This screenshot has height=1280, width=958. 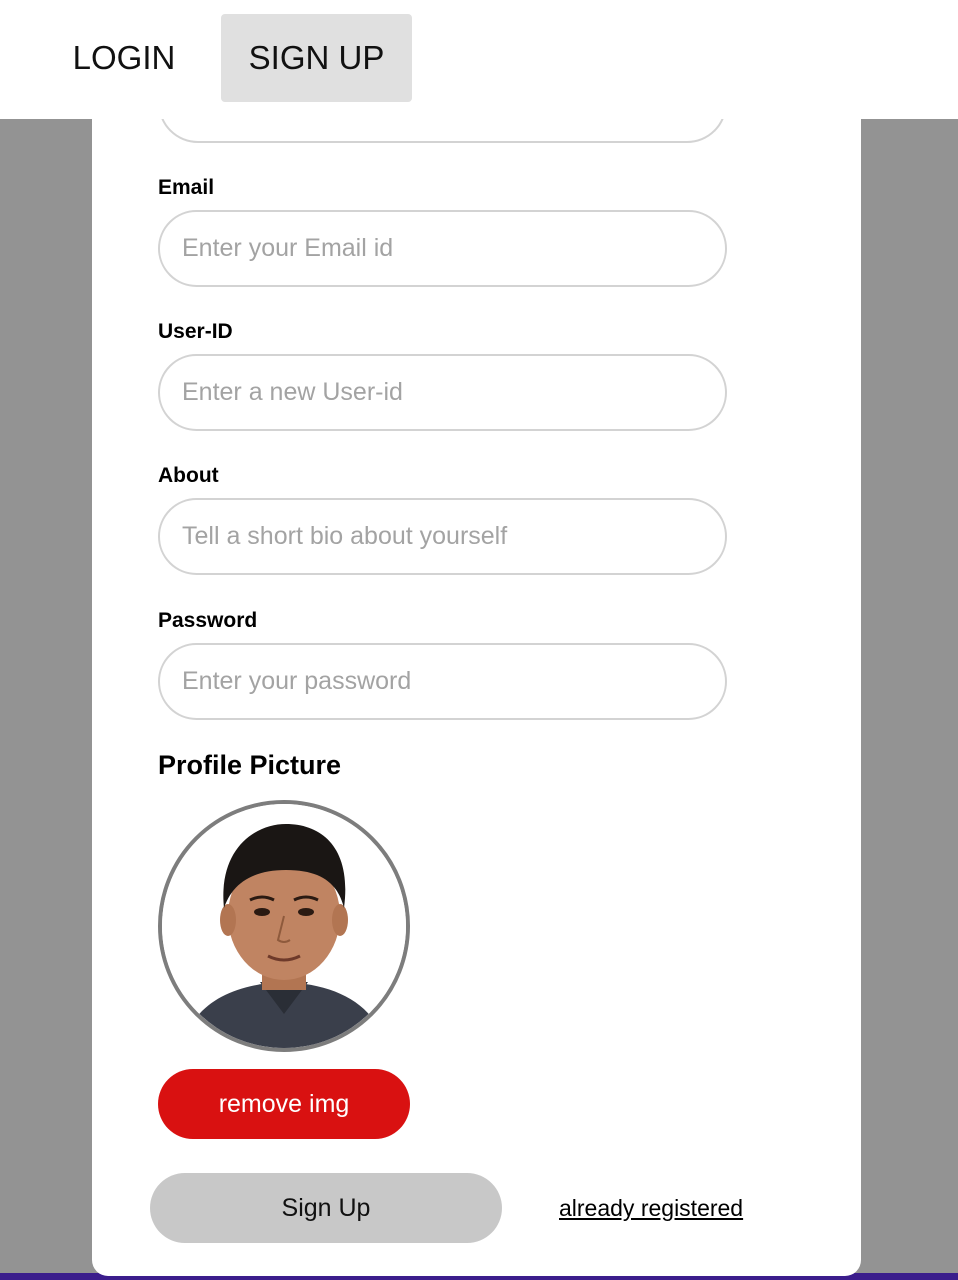 I want to click on password-field, so click(x=442, y=681).